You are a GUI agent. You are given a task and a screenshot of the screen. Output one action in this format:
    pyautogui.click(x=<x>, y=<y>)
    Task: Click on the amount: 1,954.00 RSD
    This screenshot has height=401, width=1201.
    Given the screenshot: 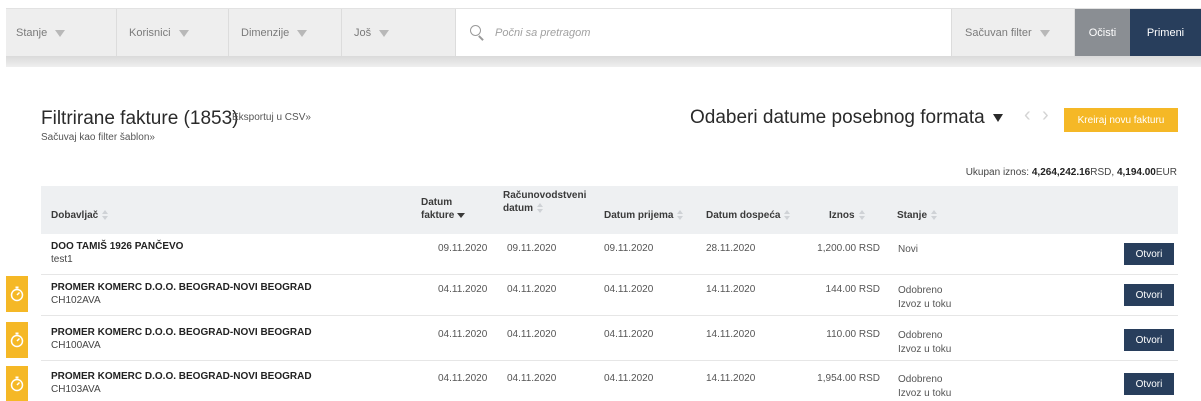 What is the action you would take?
    pyautogui.click(x=848, y=378)
    